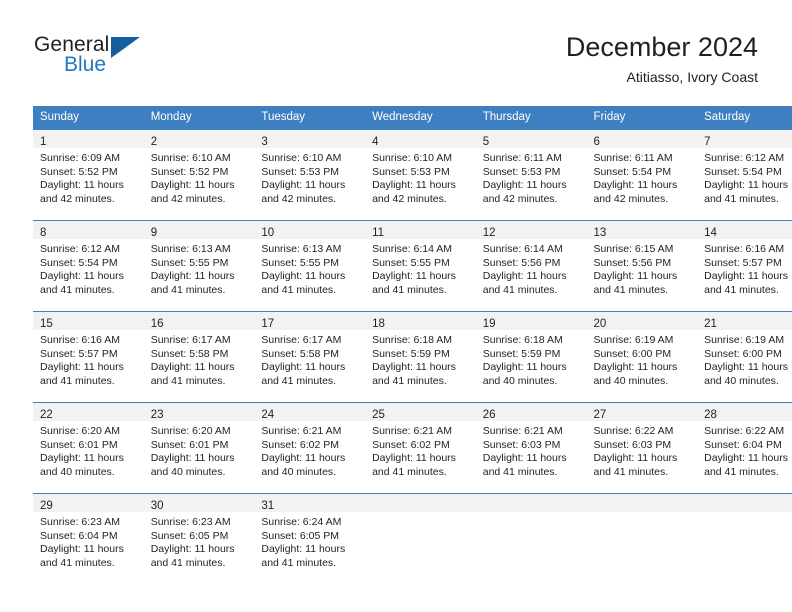  I want to click on weekday-header-saturday: Saturday, so click(744, 118).